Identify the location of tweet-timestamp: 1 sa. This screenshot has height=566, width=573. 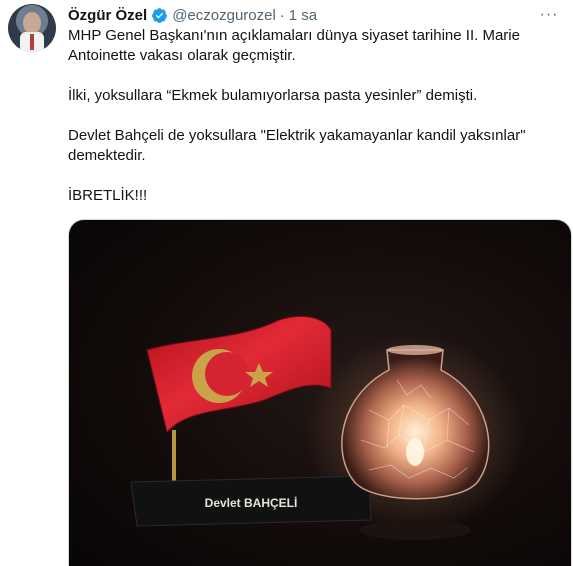
(303, 15).